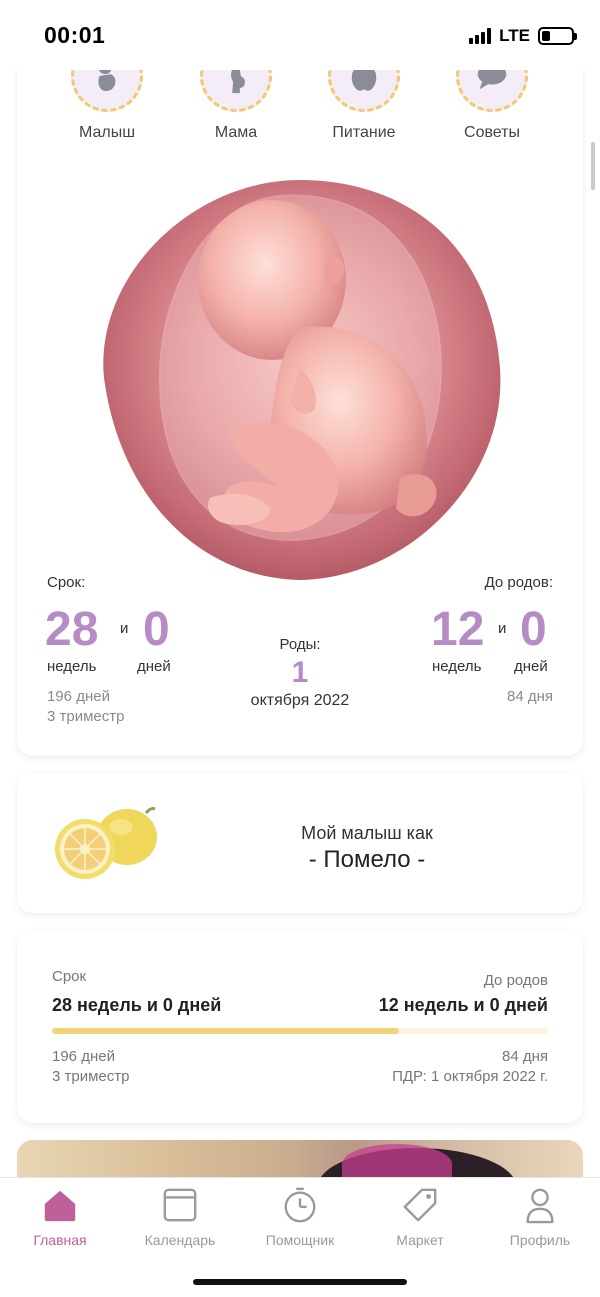 The image size is (600, 1297). Describe the element at coordinates (300, 1240) in the screenshot. I see `tab-label: Помощник` at that location.